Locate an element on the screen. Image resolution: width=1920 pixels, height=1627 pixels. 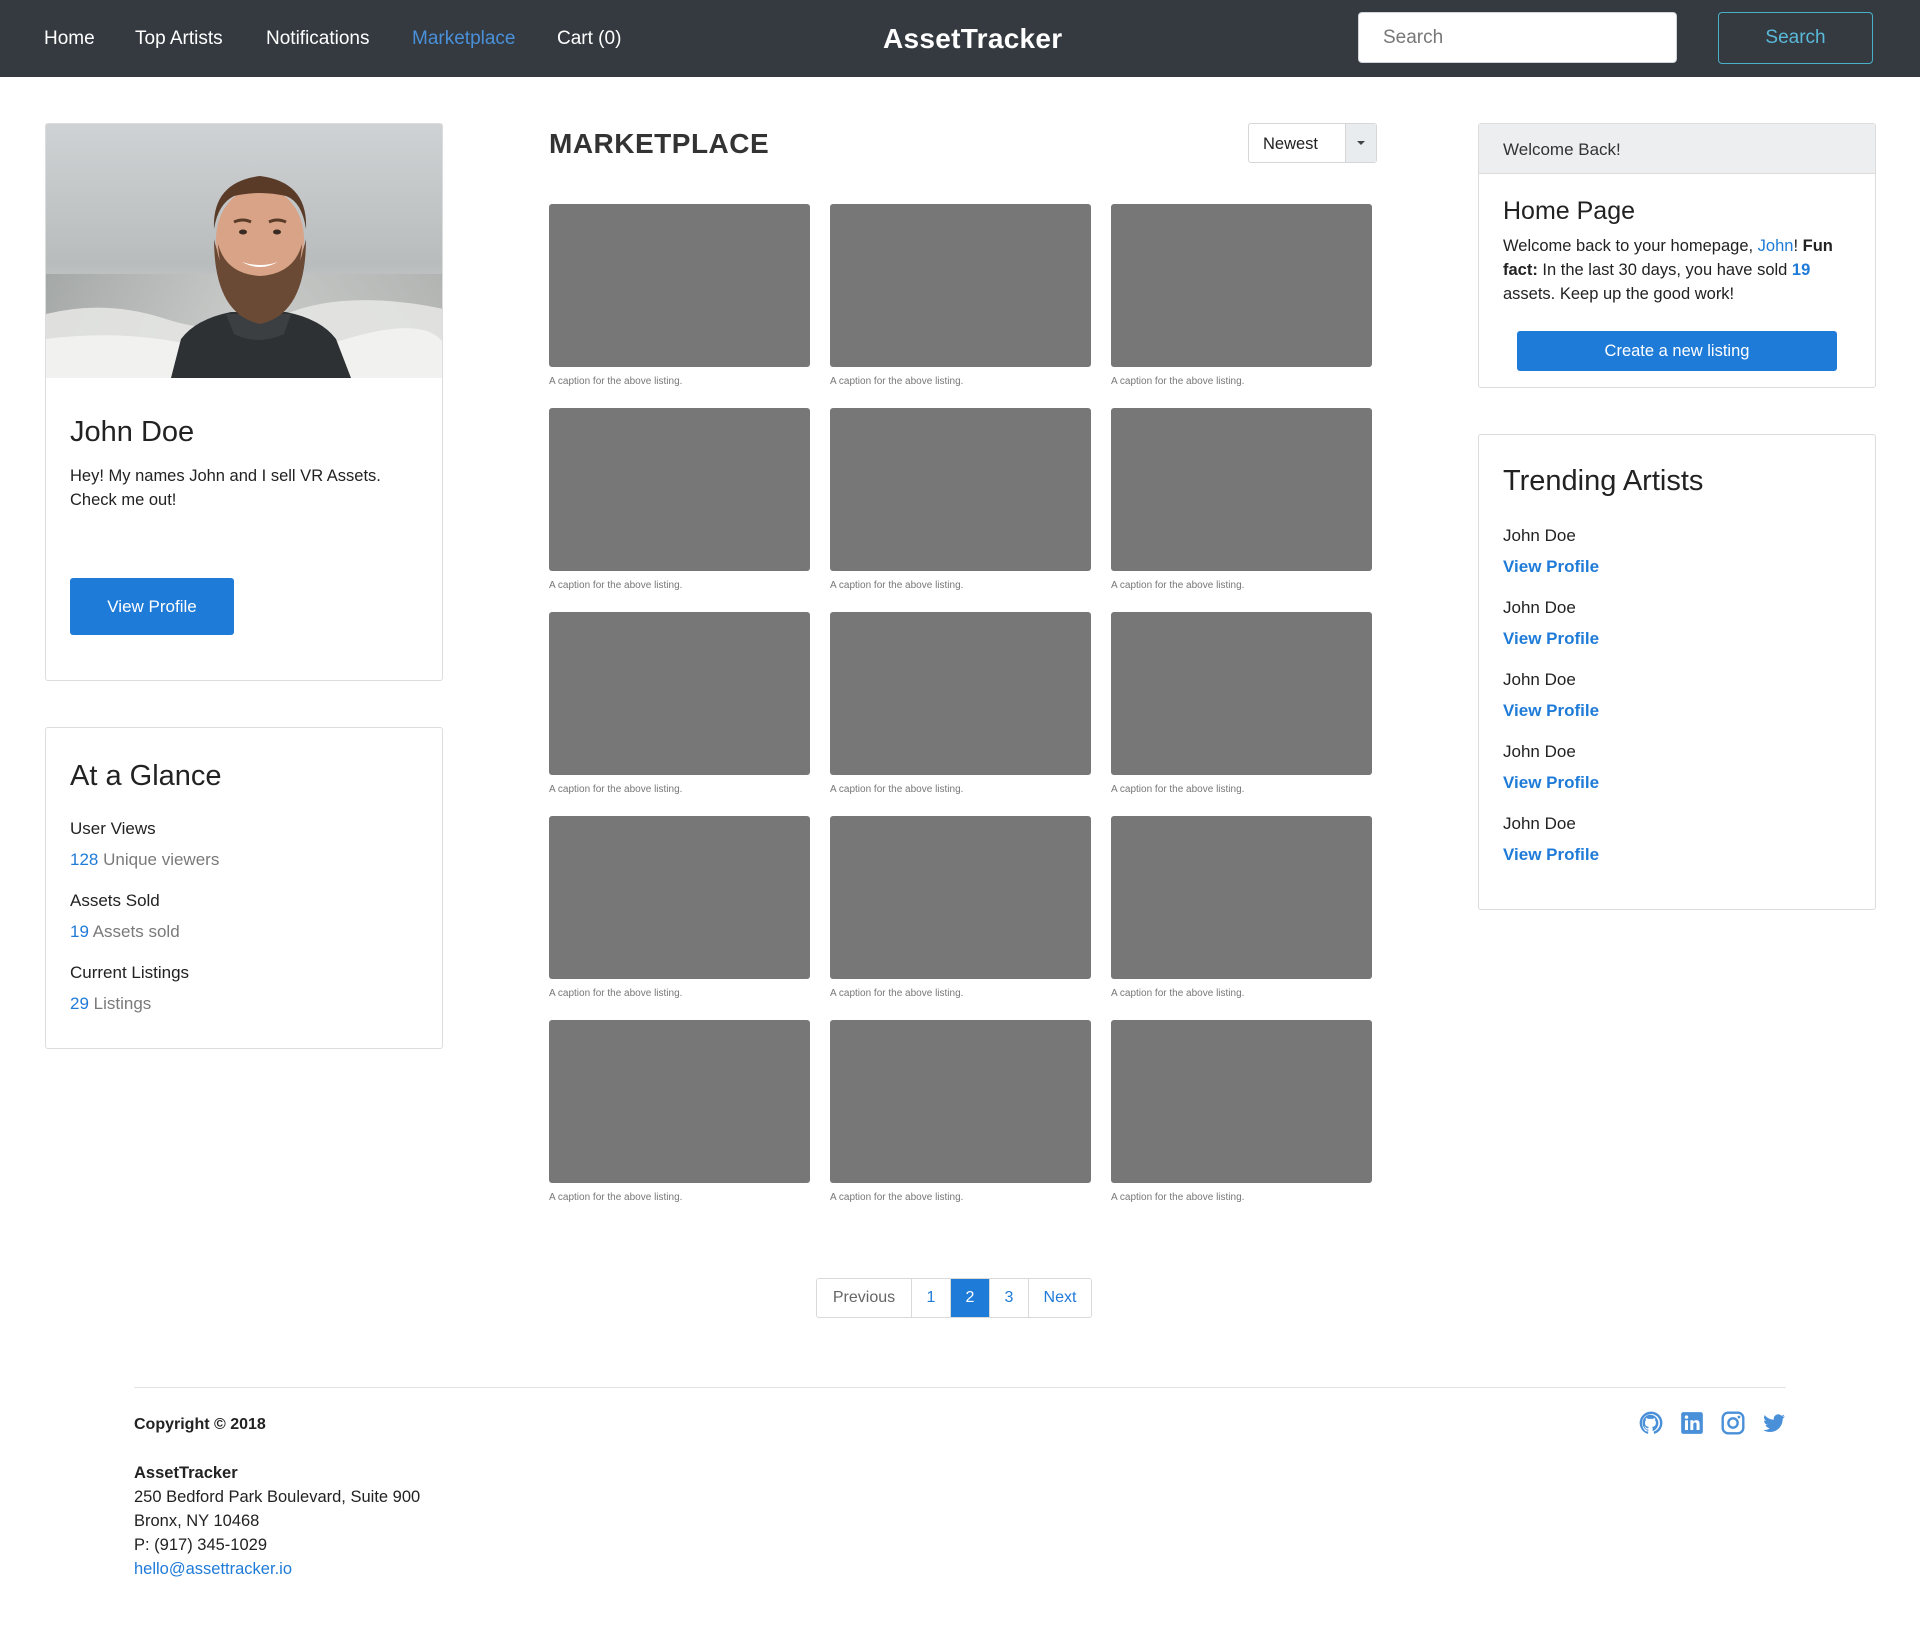
sort-selected-value: Newest is located at coordinates (1291, 144).